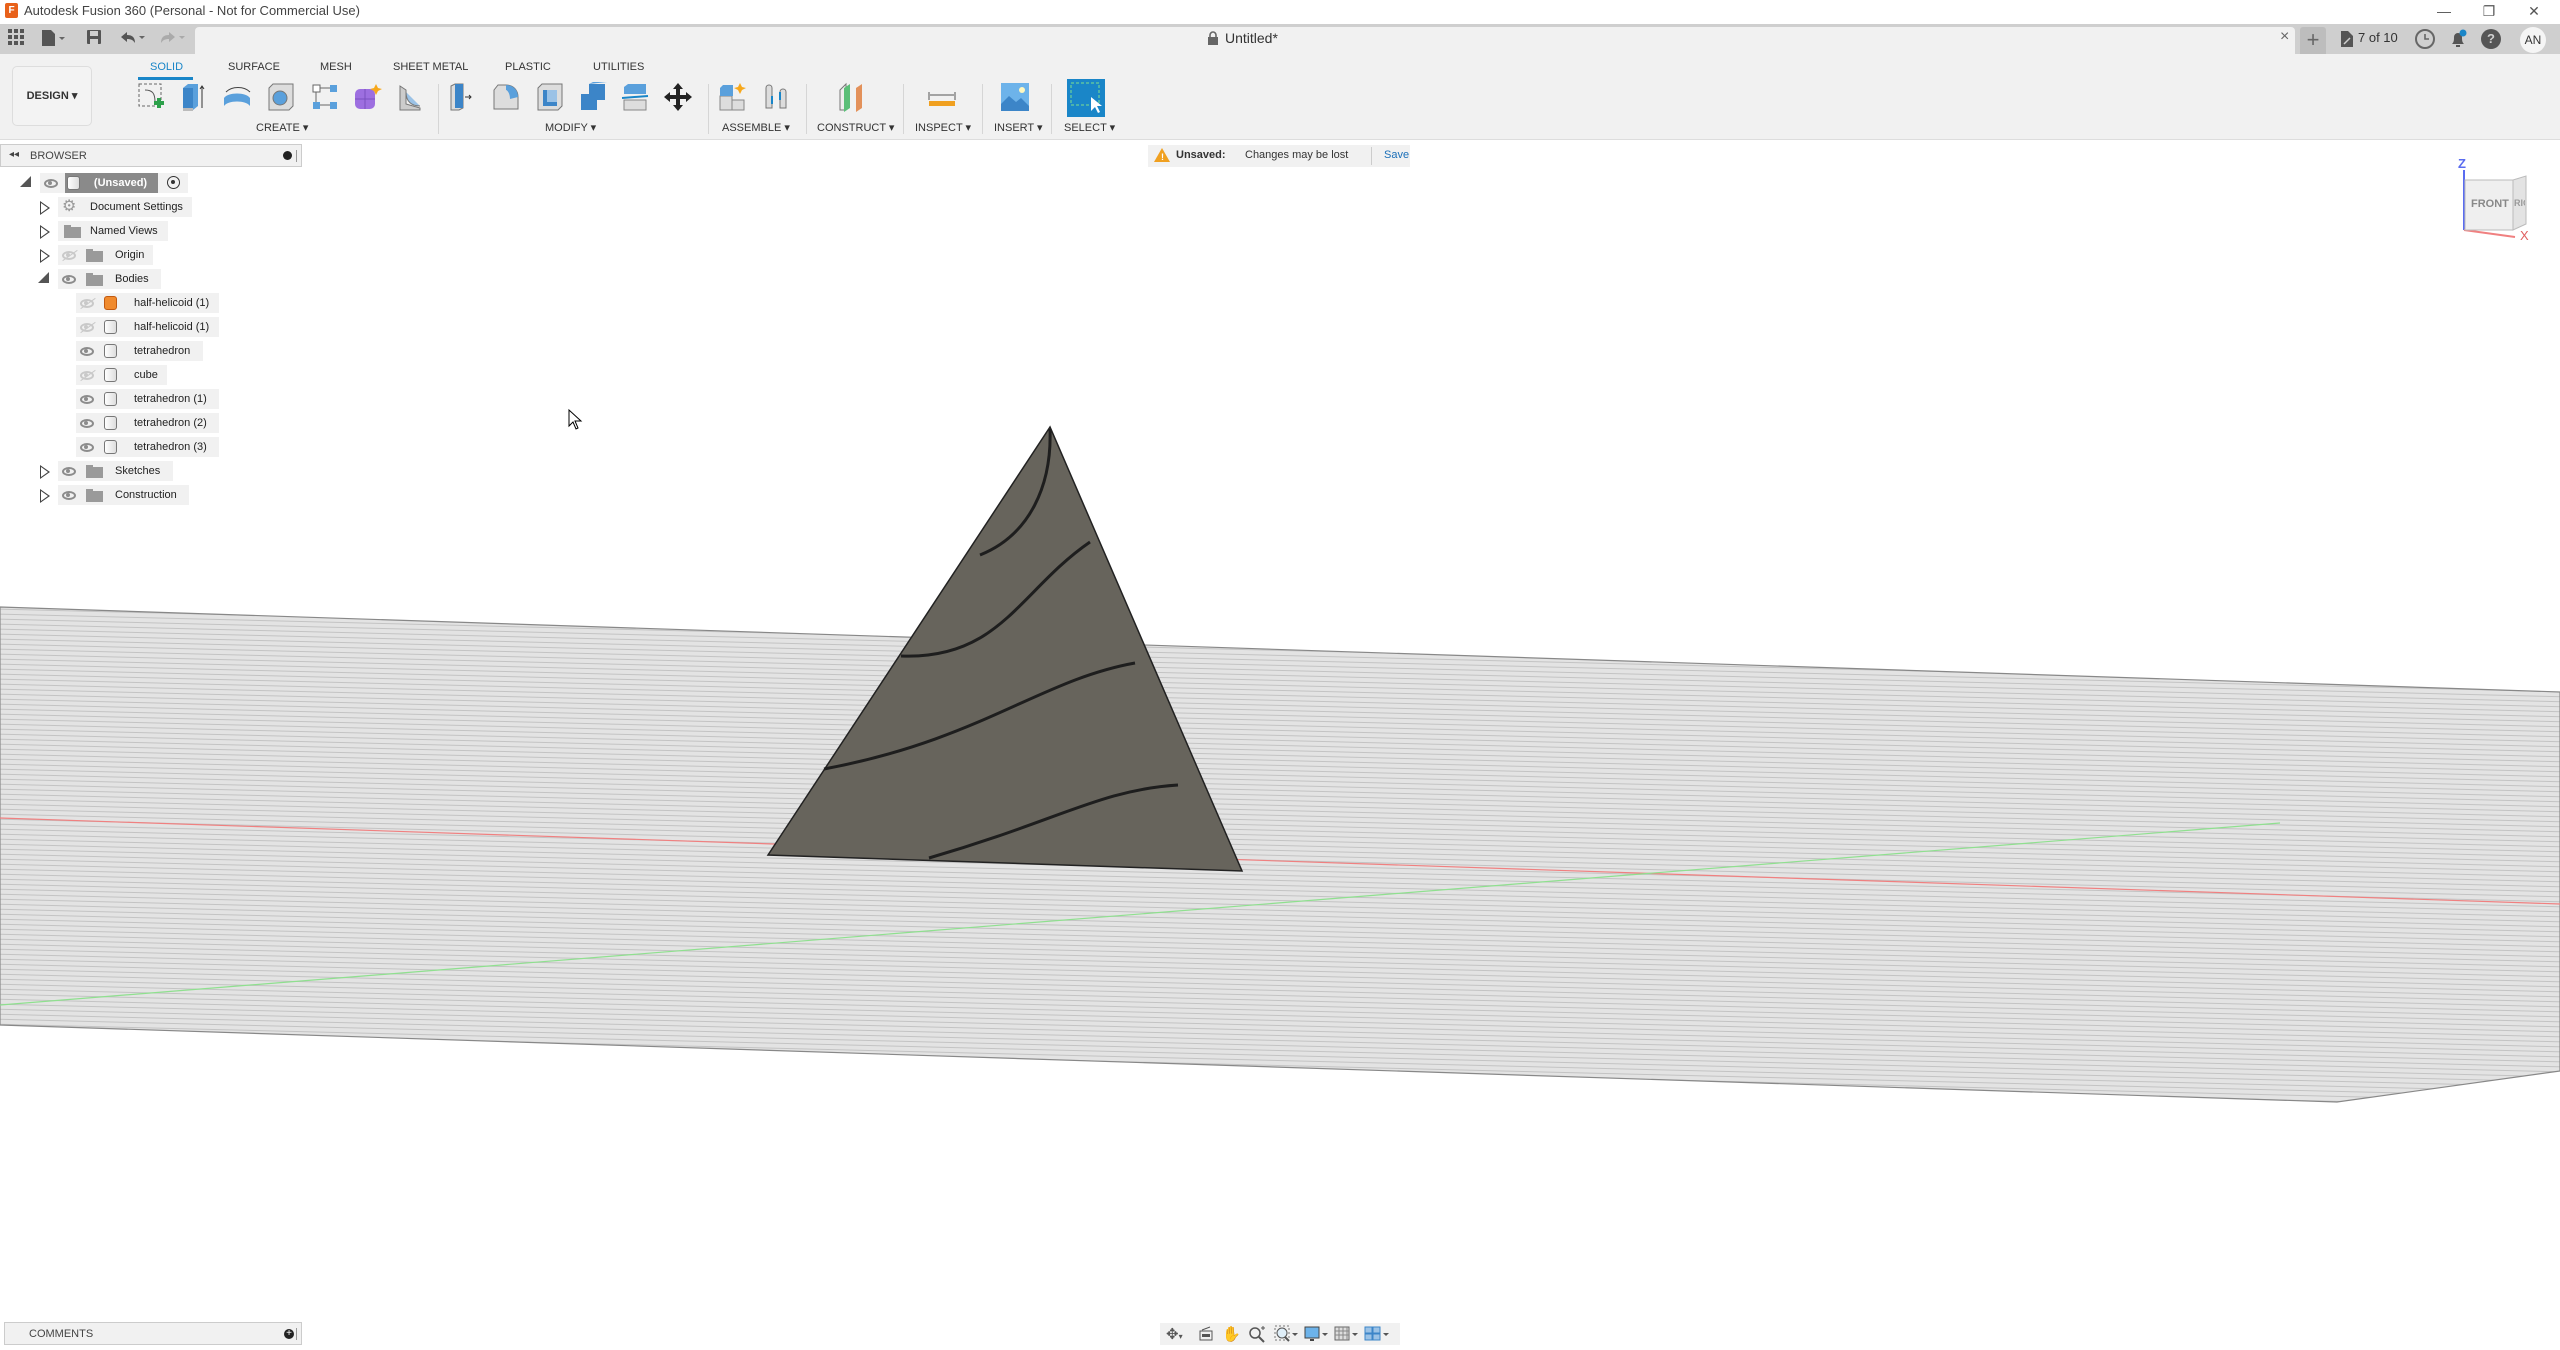  What do you see at coordinates (570, 127) in the screenshot?
I see `modify-menu: MODIFY ▾` at bounding box center [570, 127].